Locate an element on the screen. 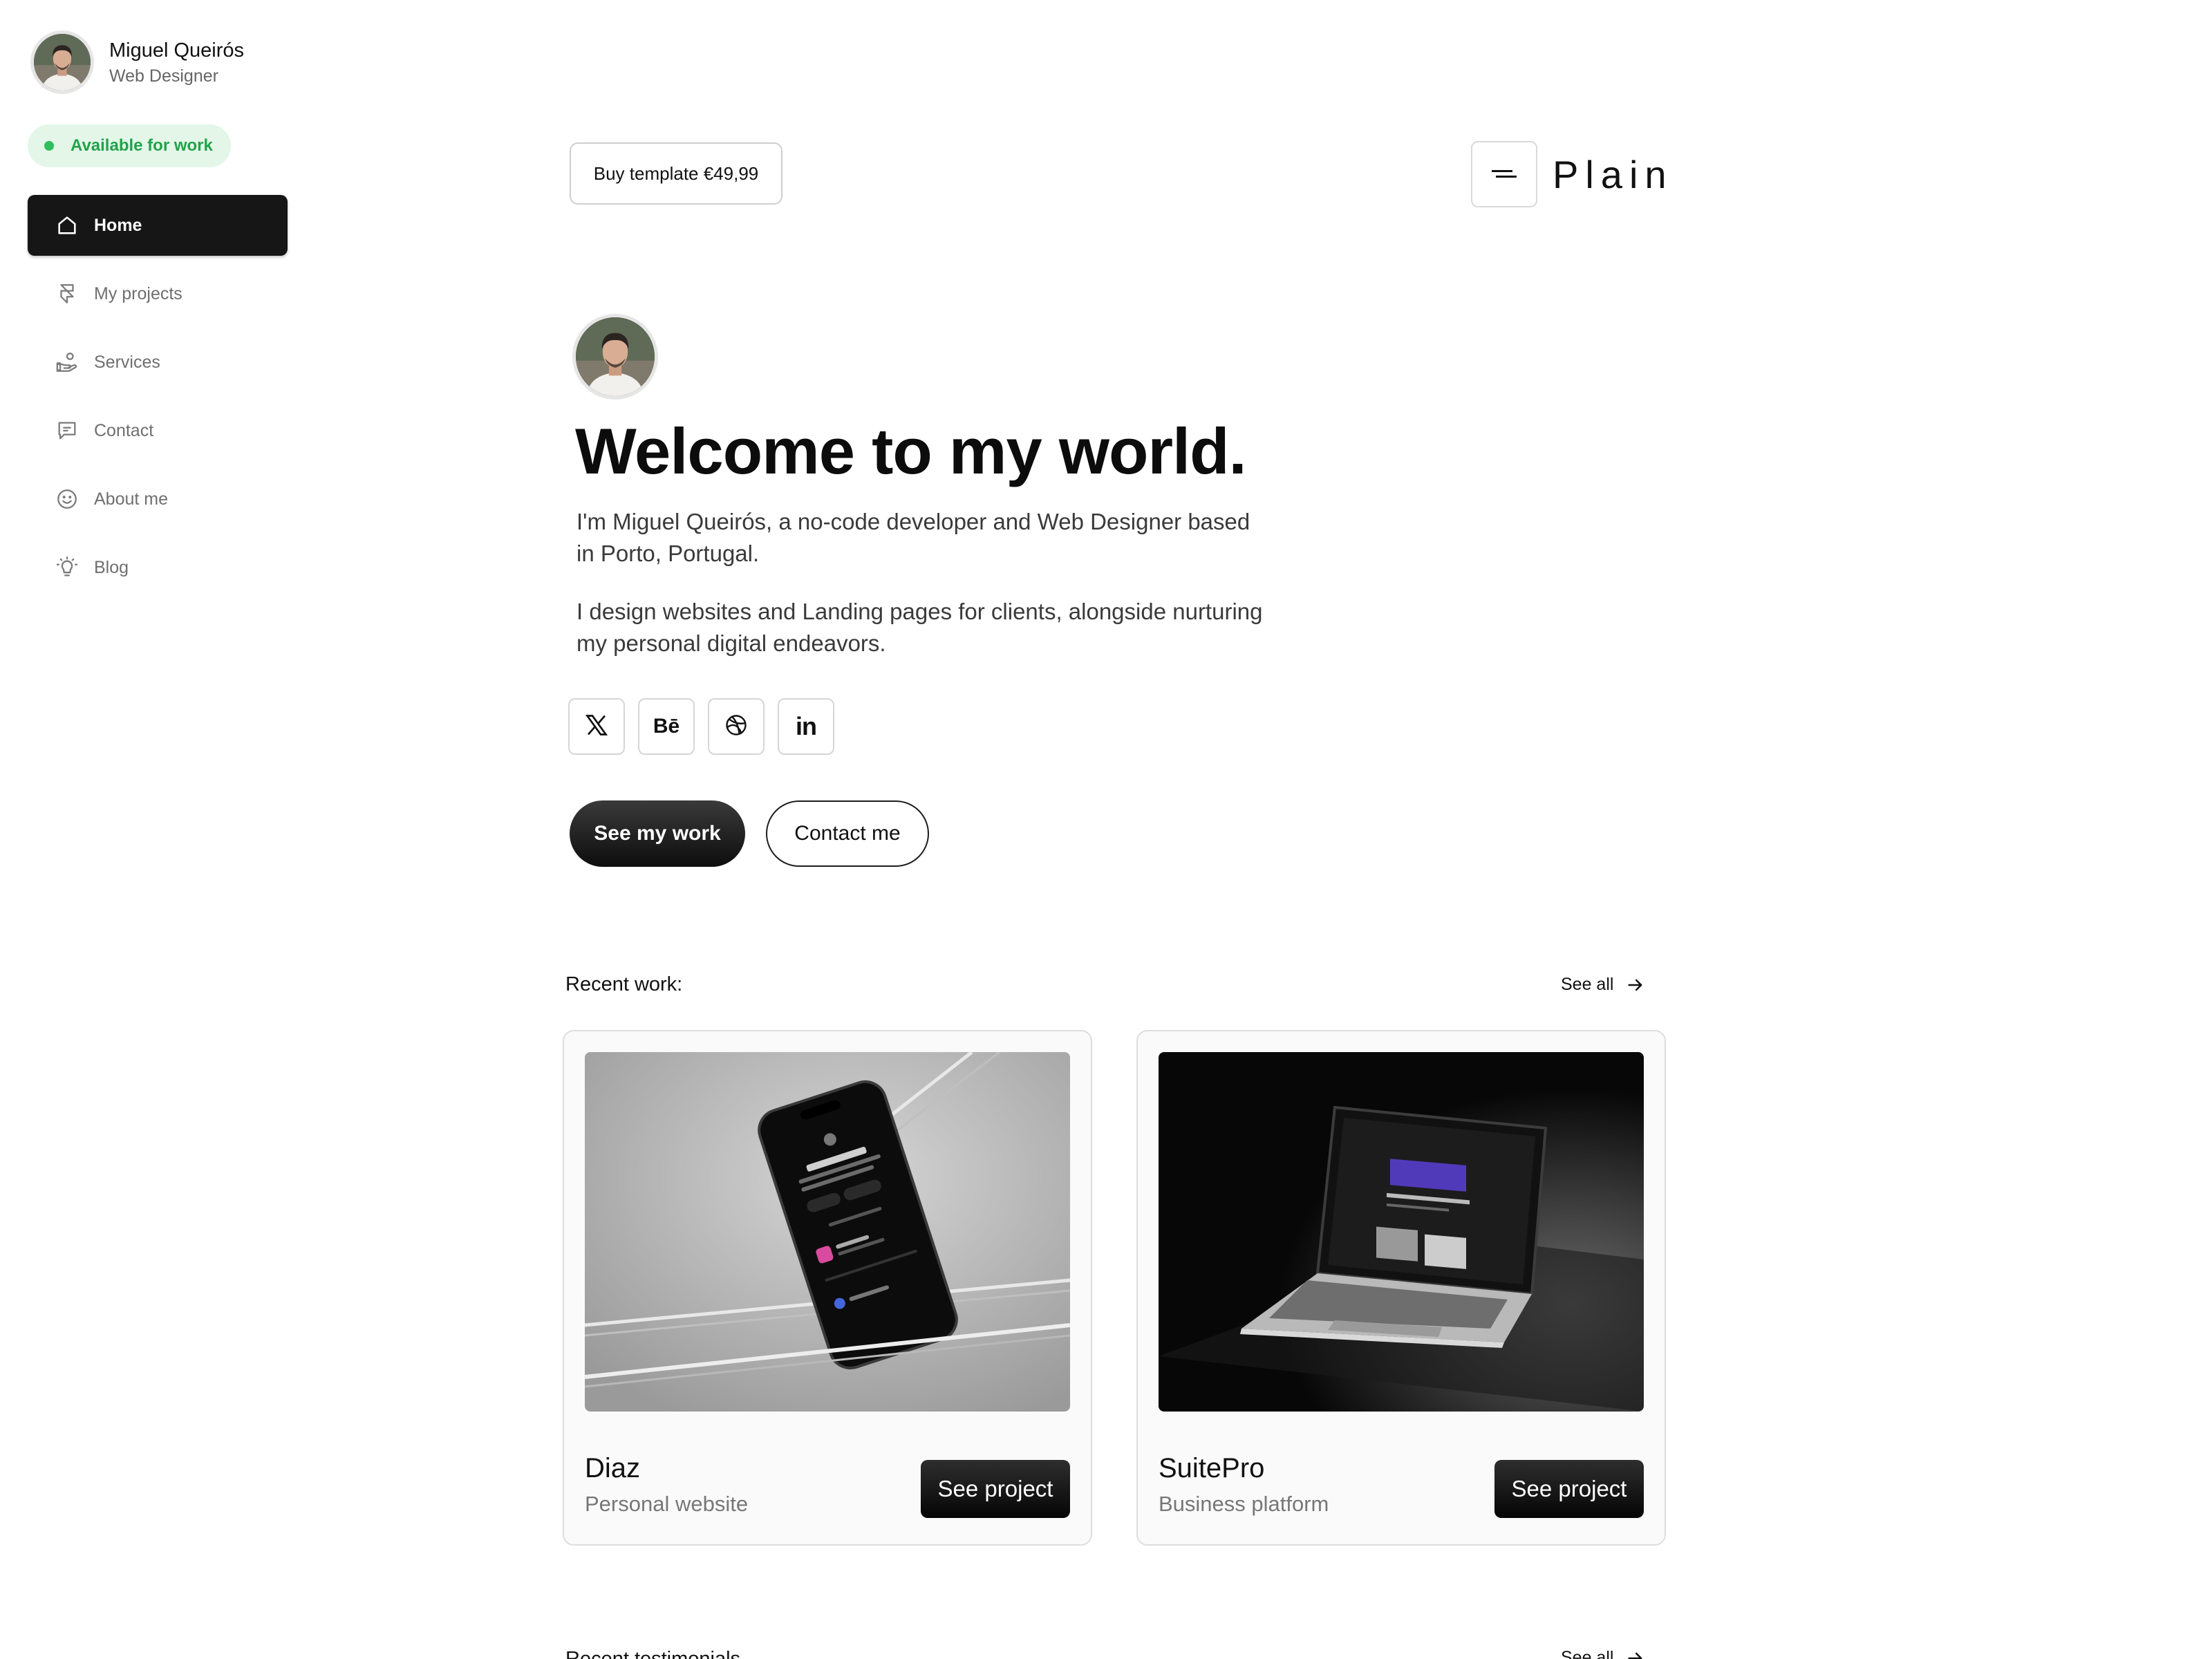 The width and height of the screenshot is (2212, 1659). dribbble-icon is located at coordinates (737, 727).